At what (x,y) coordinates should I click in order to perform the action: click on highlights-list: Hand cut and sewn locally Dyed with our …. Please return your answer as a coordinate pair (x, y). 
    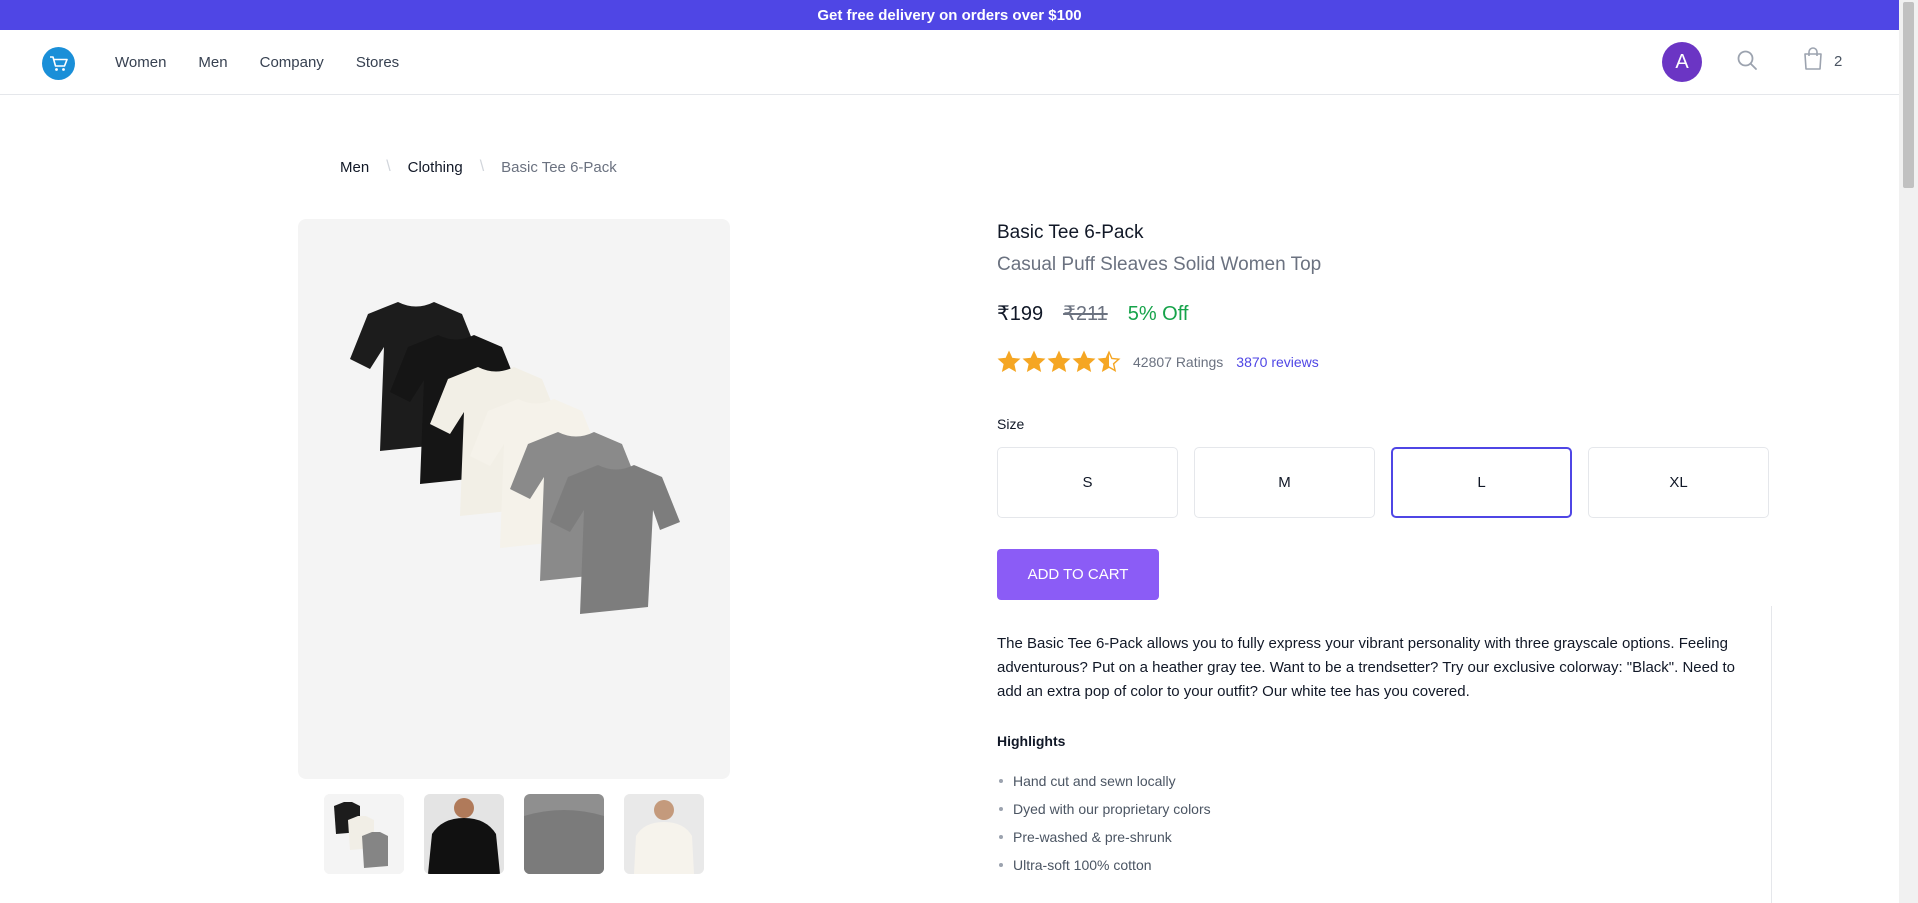
    Looking at the image, I should click on (1384, 823).